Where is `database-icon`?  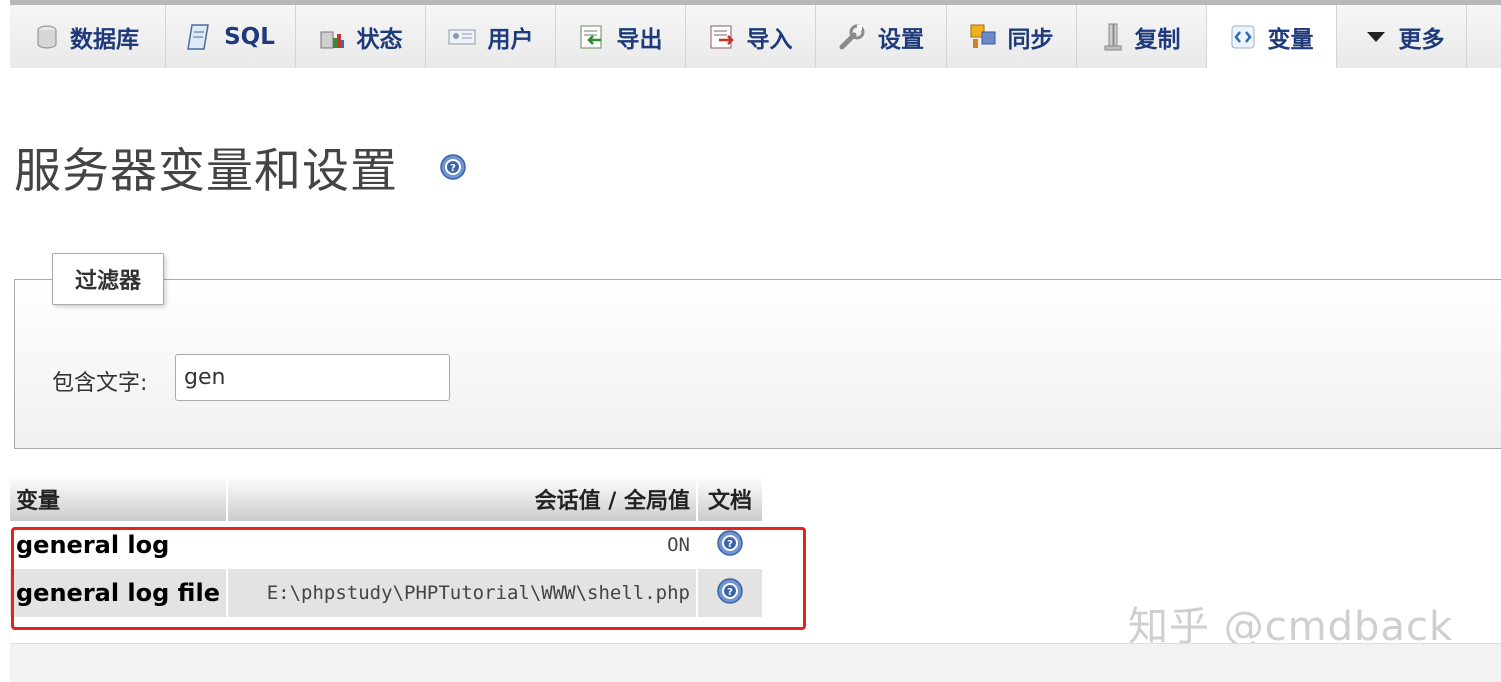
database-icon is located at coordinates (47, 36).